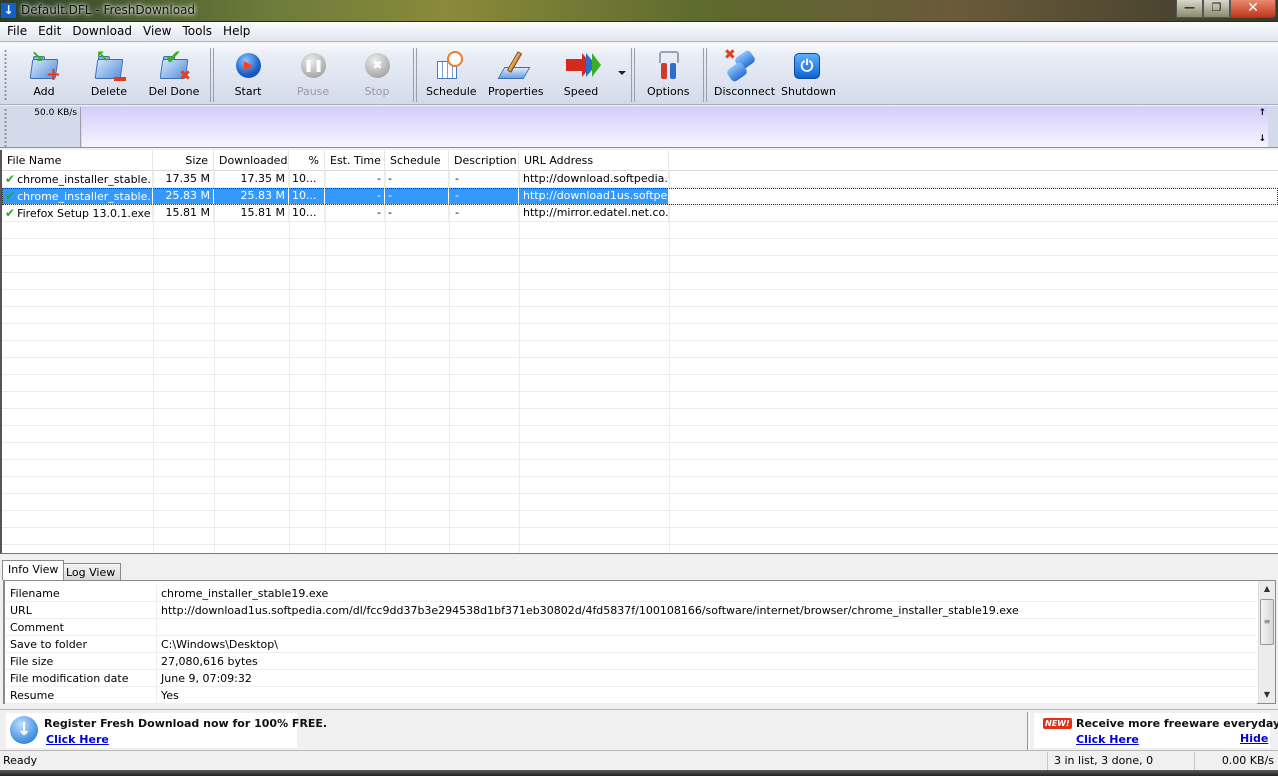 The height and width of the screenshot is (776, 1278). Describe the element at coordinates (183, 179) in the screenshot. I see `cell-size: 17.35 M` at that location.